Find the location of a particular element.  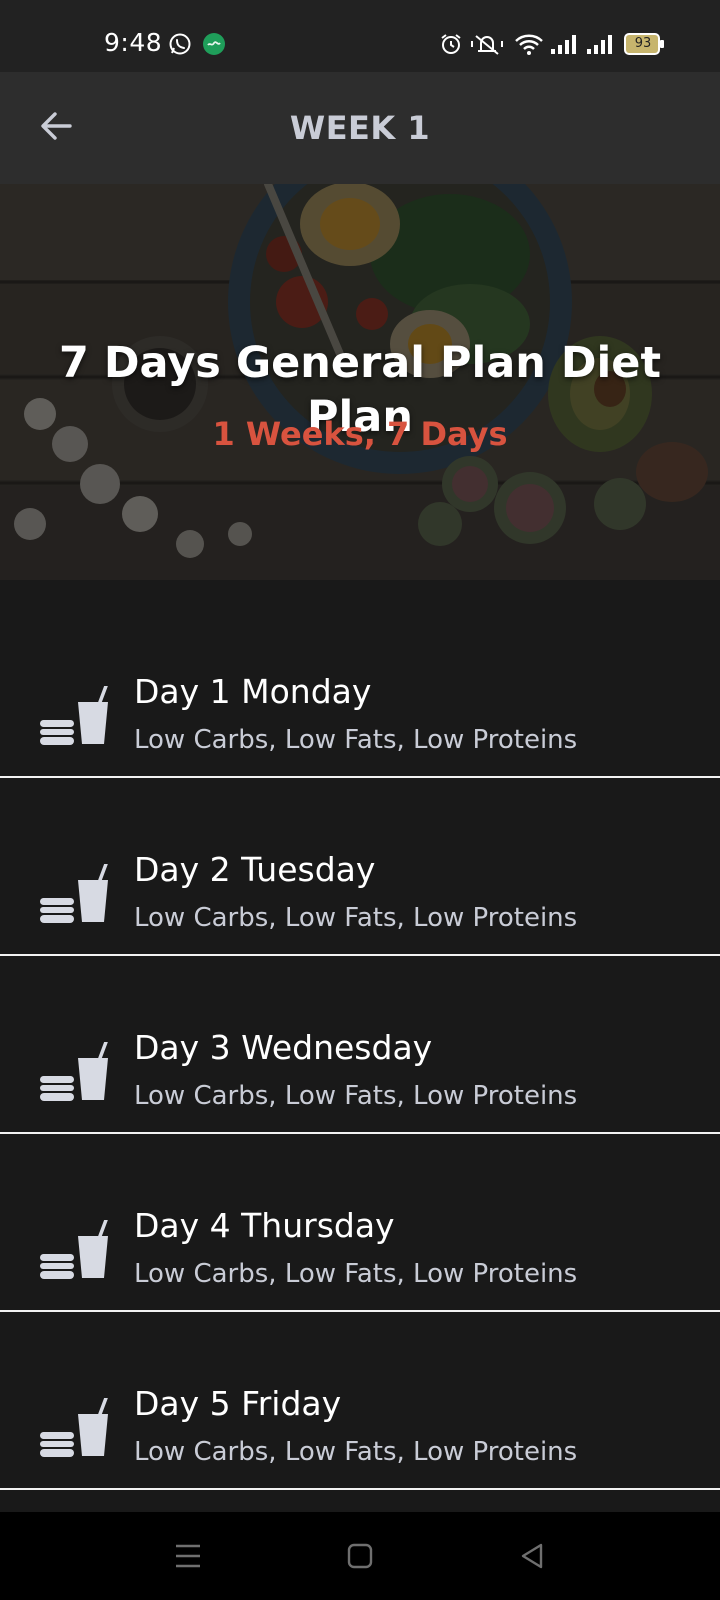

day-title: Day 4 Thursday is located at coordinates (264, 1225).